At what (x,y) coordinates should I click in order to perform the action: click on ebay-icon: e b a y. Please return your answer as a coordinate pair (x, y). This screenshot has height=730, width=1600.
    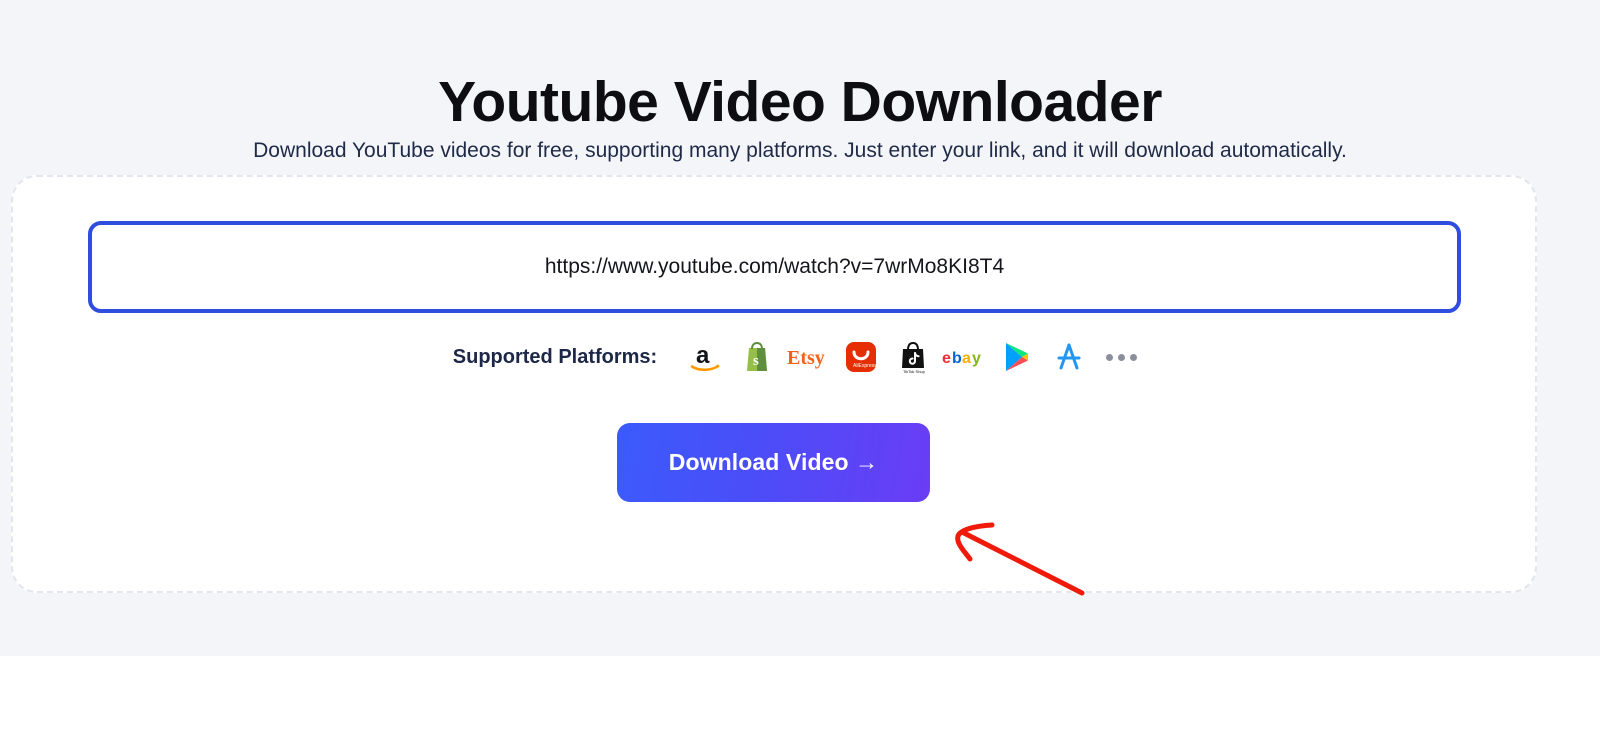
    Looking at the image, I should click on (965, 357).